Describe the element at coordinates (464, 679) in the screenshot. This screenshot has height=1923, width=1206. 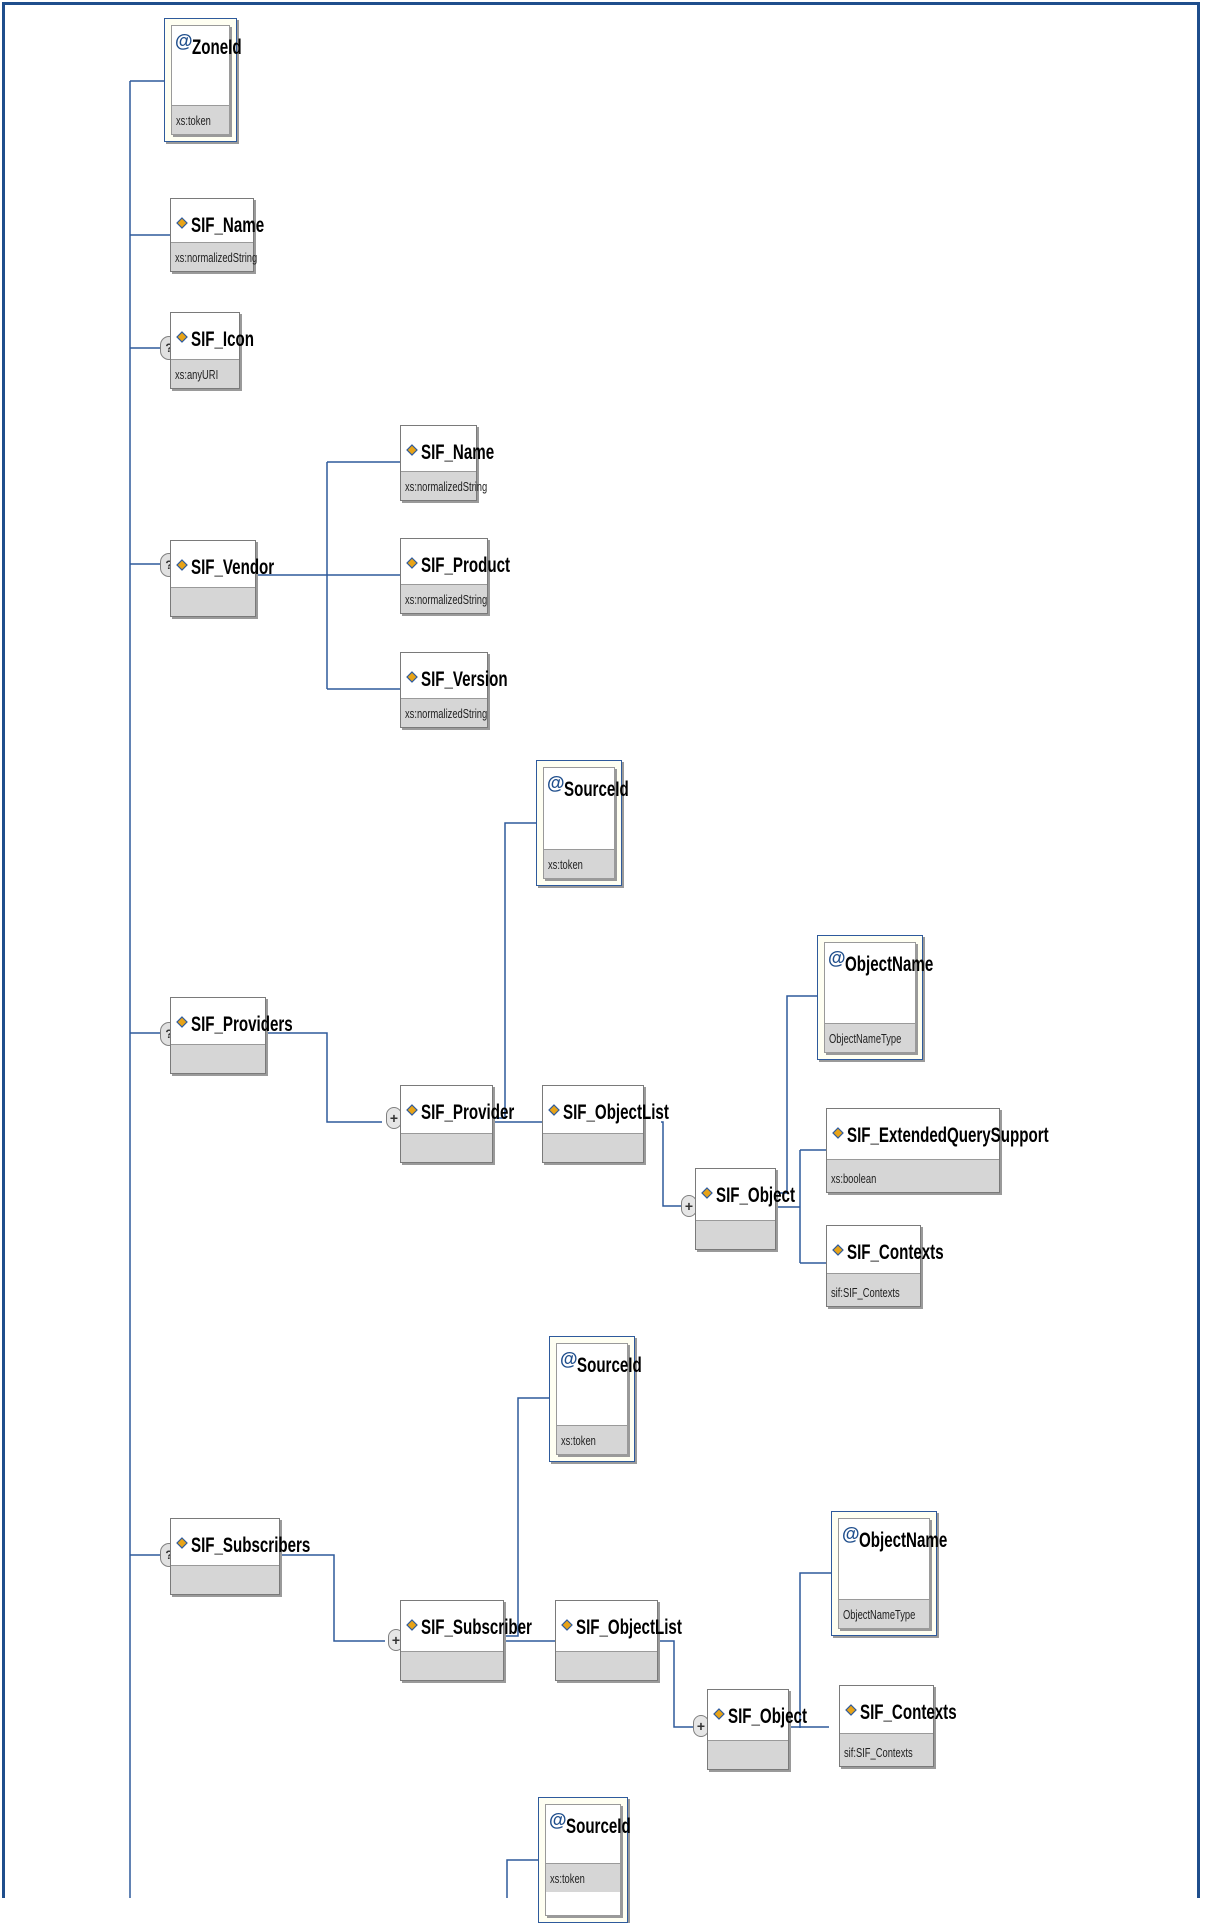
I see `node-name: SIF_Version` at that location.